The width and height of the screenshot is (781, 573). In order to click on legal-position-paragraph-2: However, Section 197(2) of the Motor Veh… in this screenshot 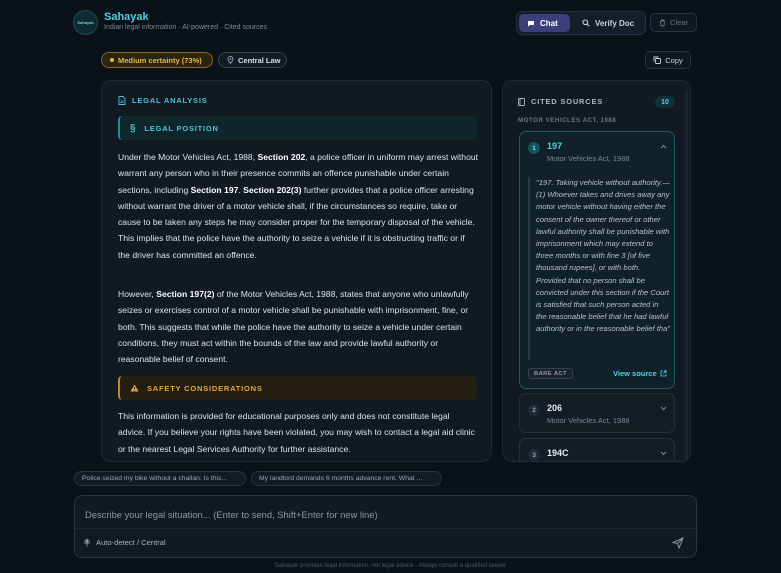, I will do `click(293, 327)`.